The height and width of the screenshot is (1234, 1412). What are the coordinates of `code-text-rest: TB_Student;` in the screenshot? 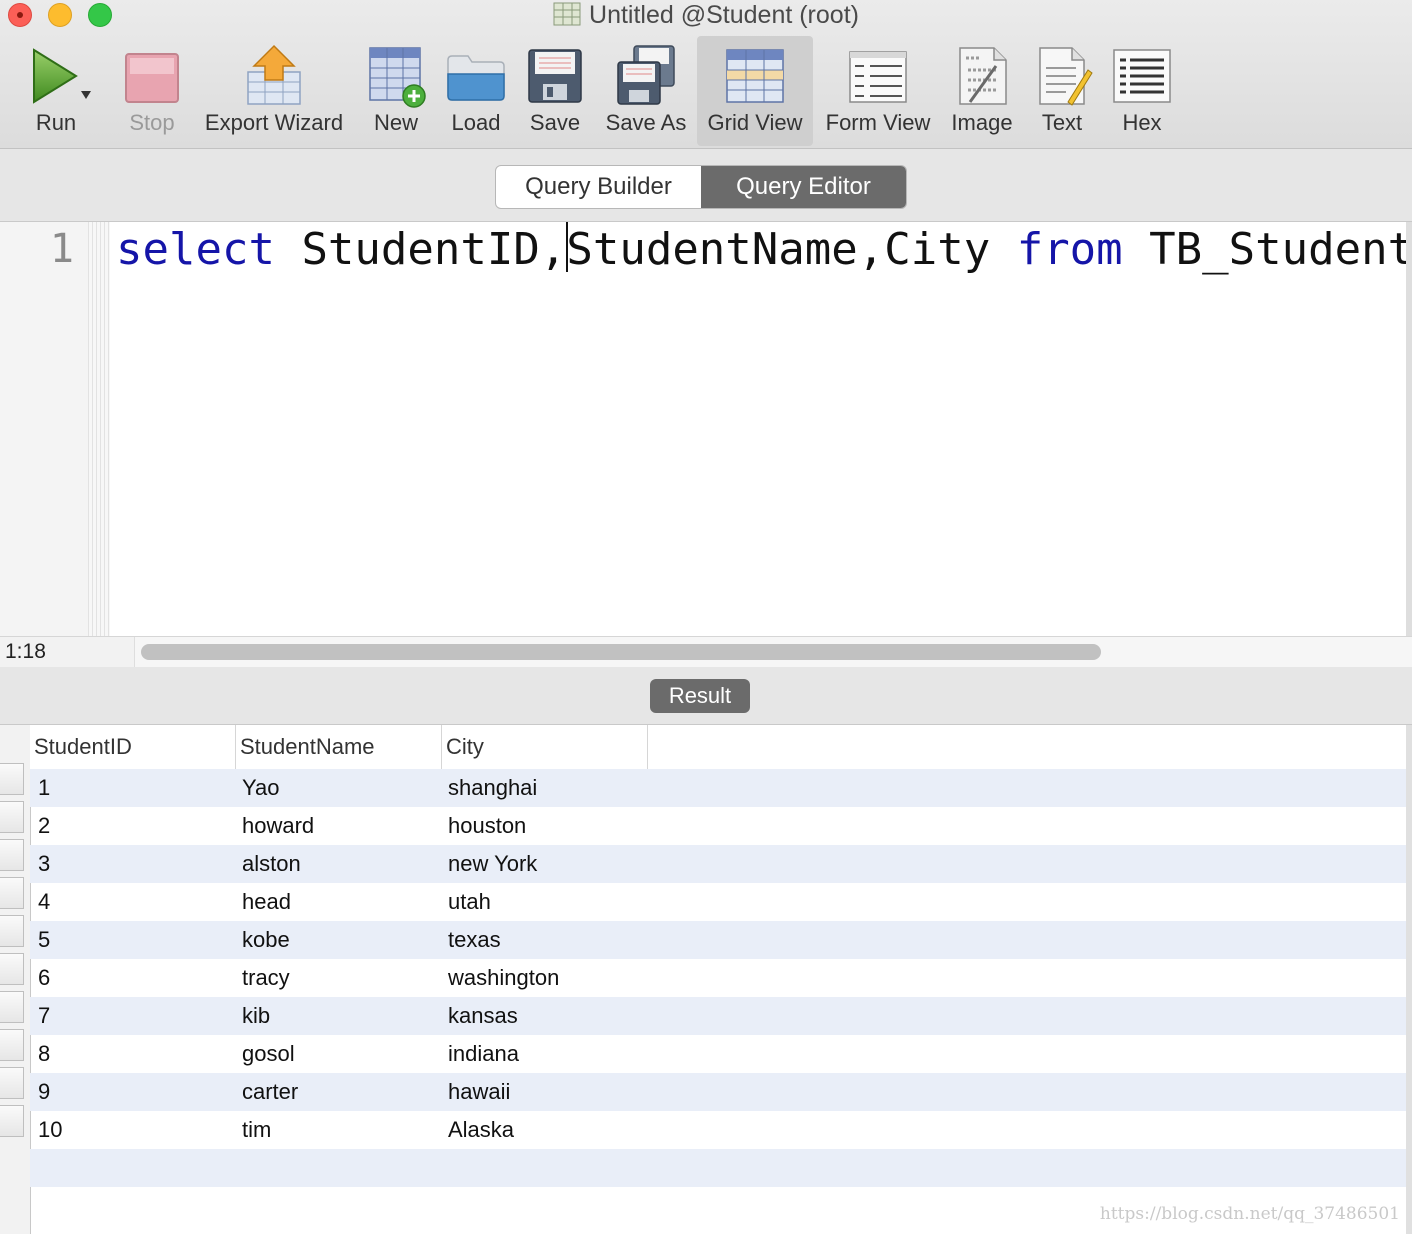 It's located at (1267, 249).